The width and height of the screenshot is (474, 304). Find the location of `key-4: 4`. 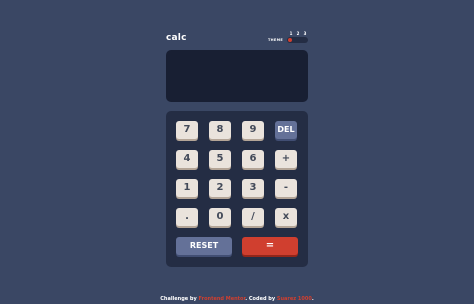

key-4: 4 is located at coordinates (187, 159).